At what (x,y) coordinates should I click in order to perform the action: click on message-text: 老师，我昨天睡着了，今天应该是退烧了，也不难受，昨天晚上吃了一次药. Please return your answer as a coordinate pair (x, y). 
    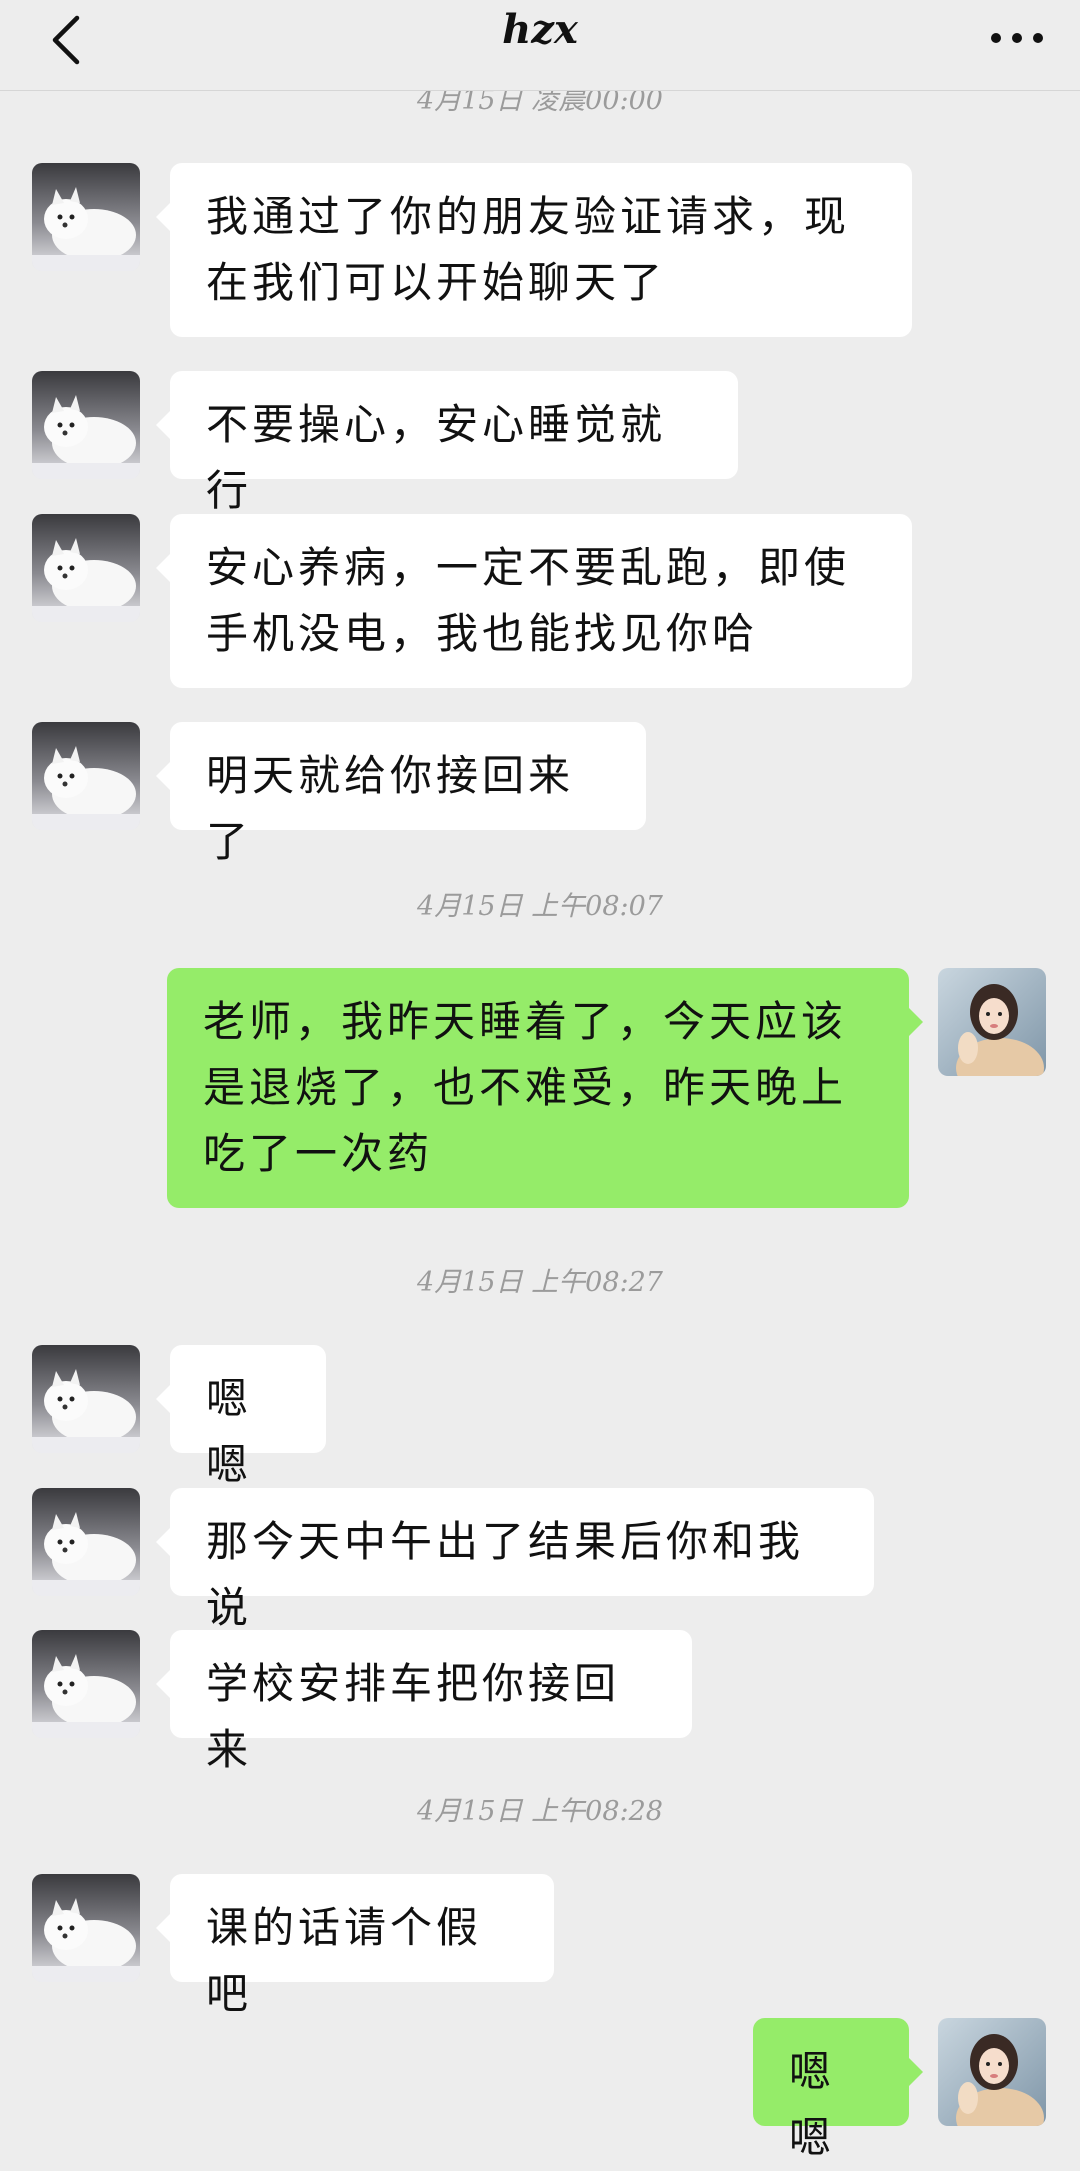
    Looking at the image, I should click on (525, 1087).